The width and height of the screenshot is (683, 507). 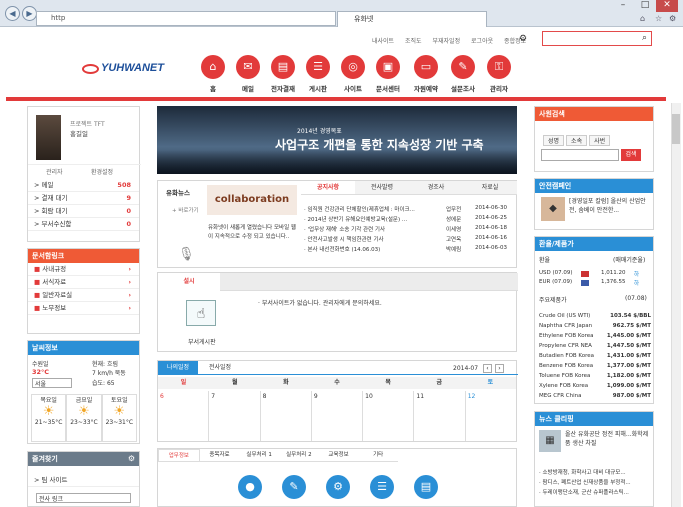 I want to click on calendar-day: 12, so click(x=491, y=416).